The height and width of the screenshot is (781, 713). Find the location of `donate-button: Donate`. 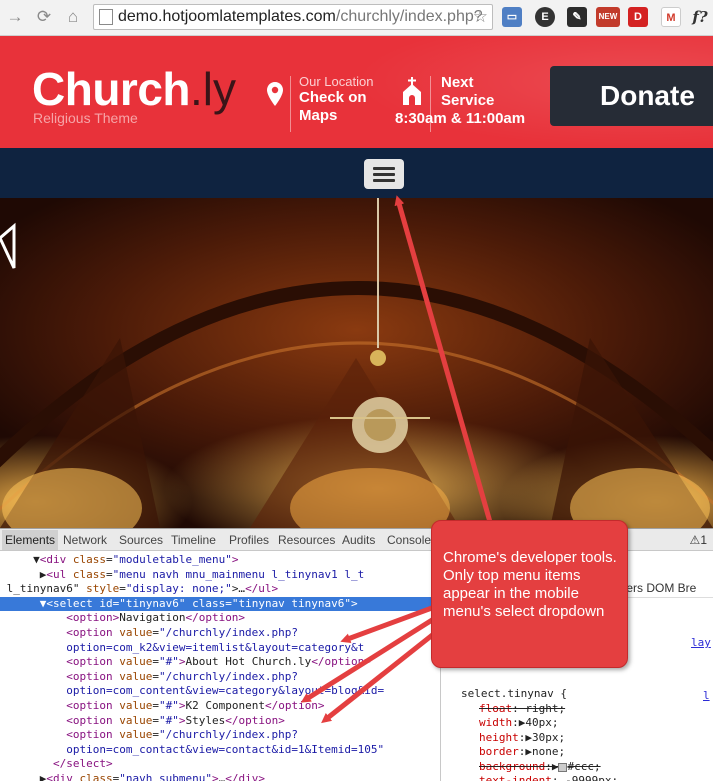

donate-button: Donate is located at coordinates (631, 96).